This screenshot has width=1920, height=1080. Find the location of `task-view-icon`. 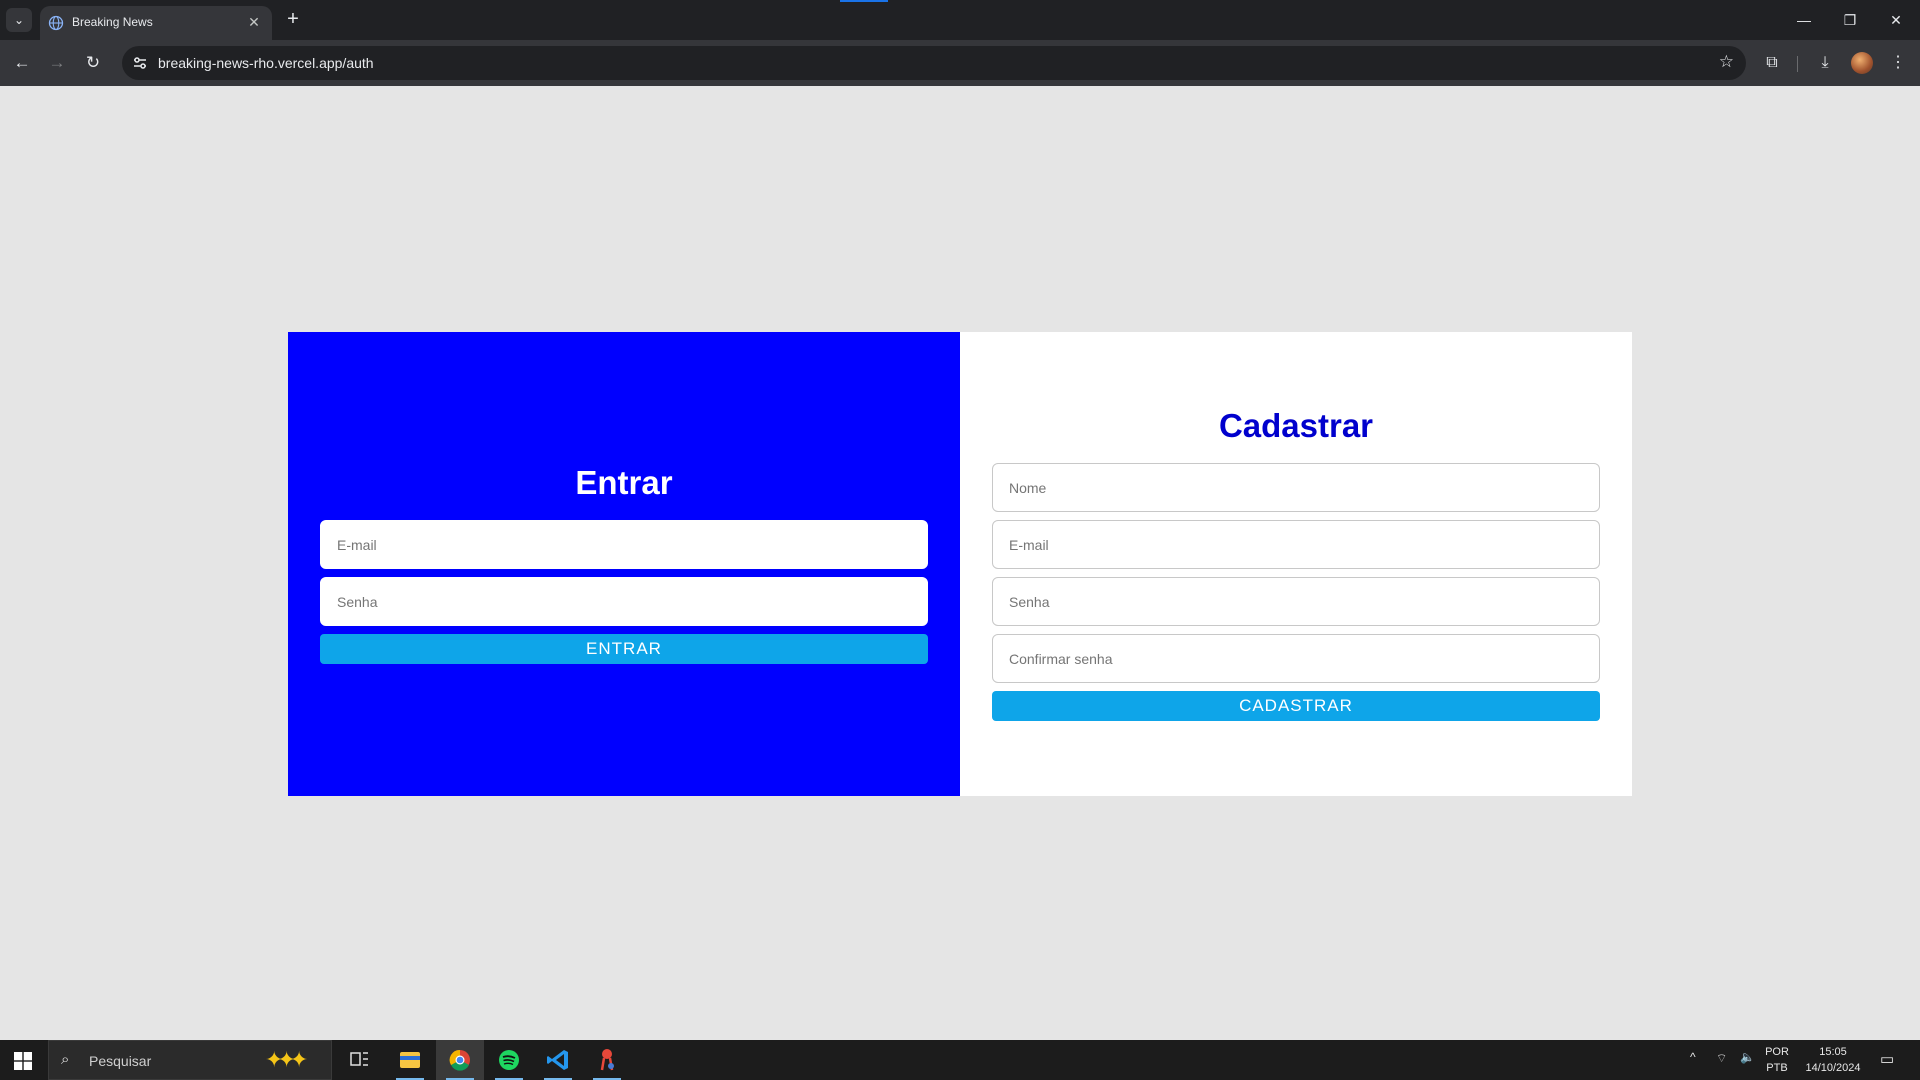

task-view-icon is located at coordinates (359, 1059).